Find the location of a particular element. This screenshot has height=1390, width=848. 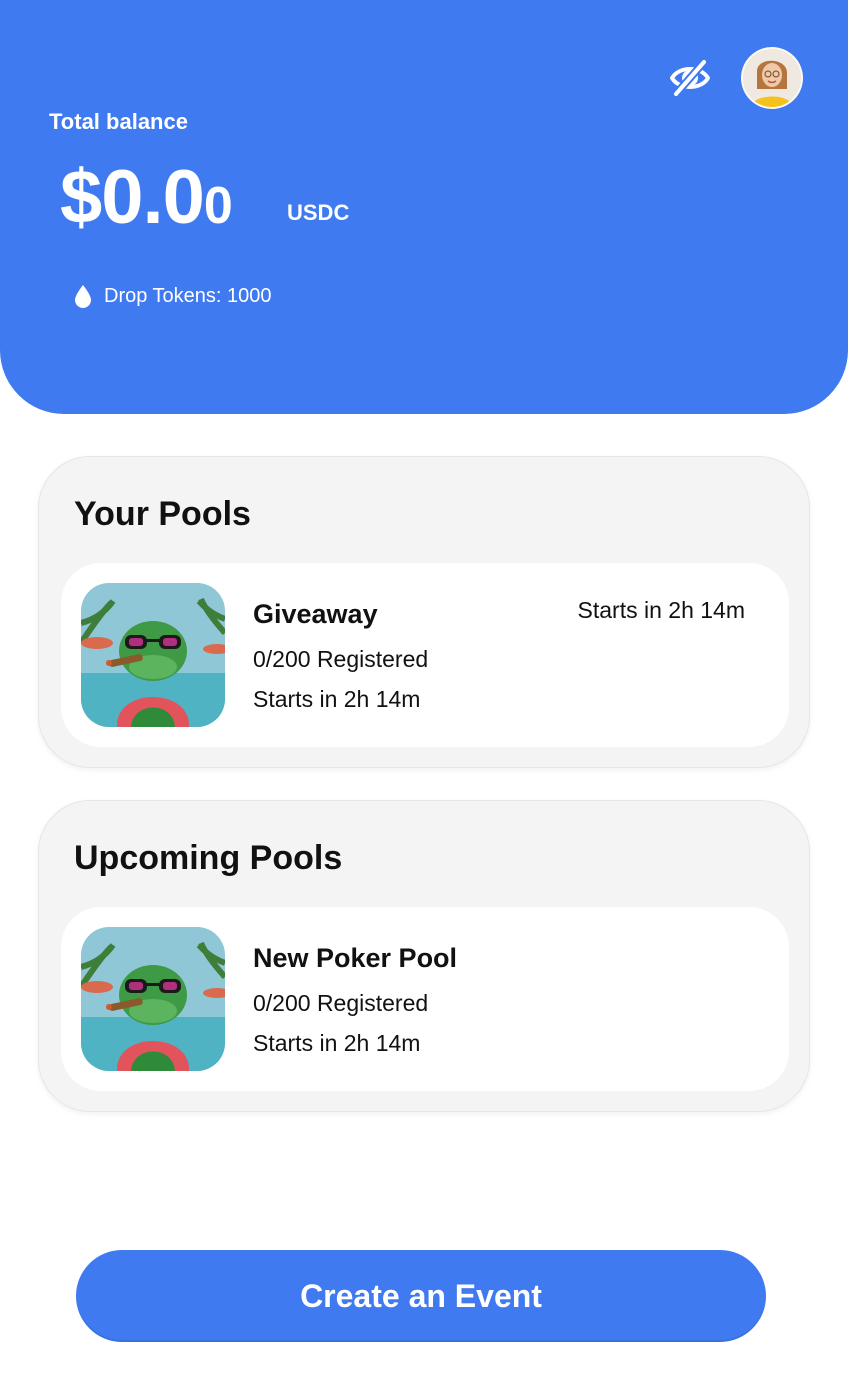

pool-name: New Poker Pool is located at coordinates (355, 958).